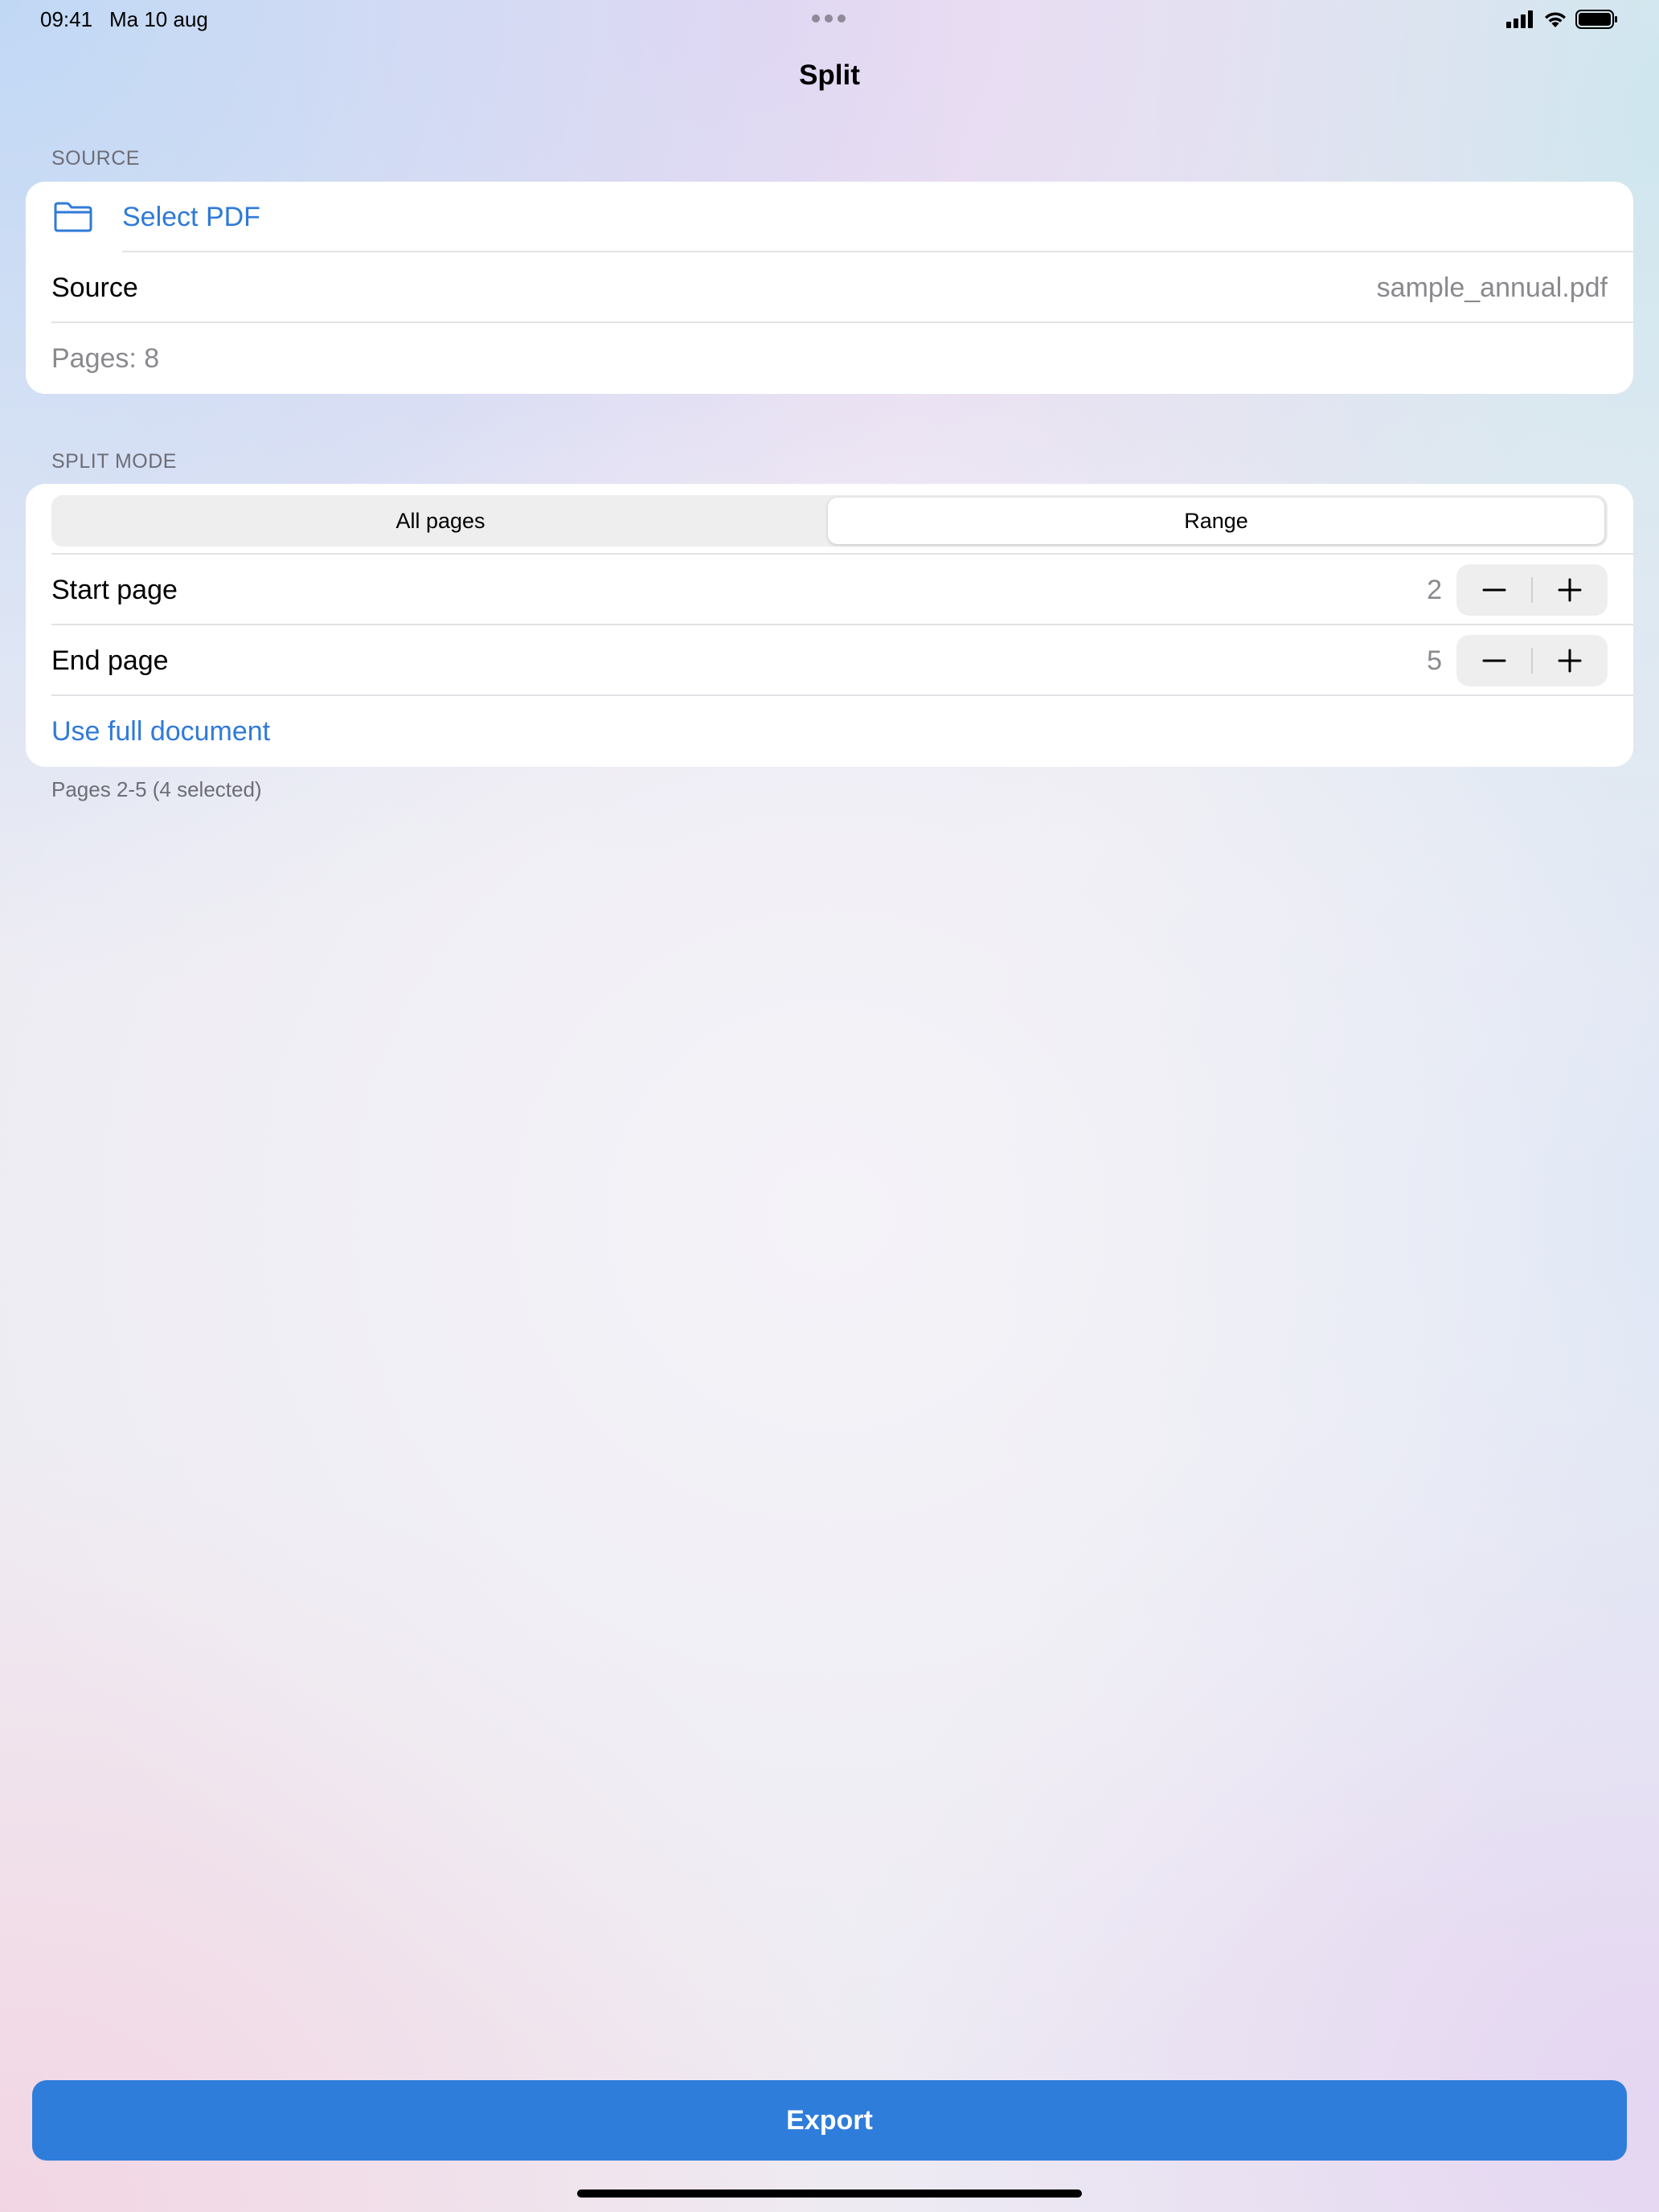  What do you see at coordinates (829, 217) in the screenshot?
I see `select-pdf-row: Select PDF` at bounding box center [829, 217].